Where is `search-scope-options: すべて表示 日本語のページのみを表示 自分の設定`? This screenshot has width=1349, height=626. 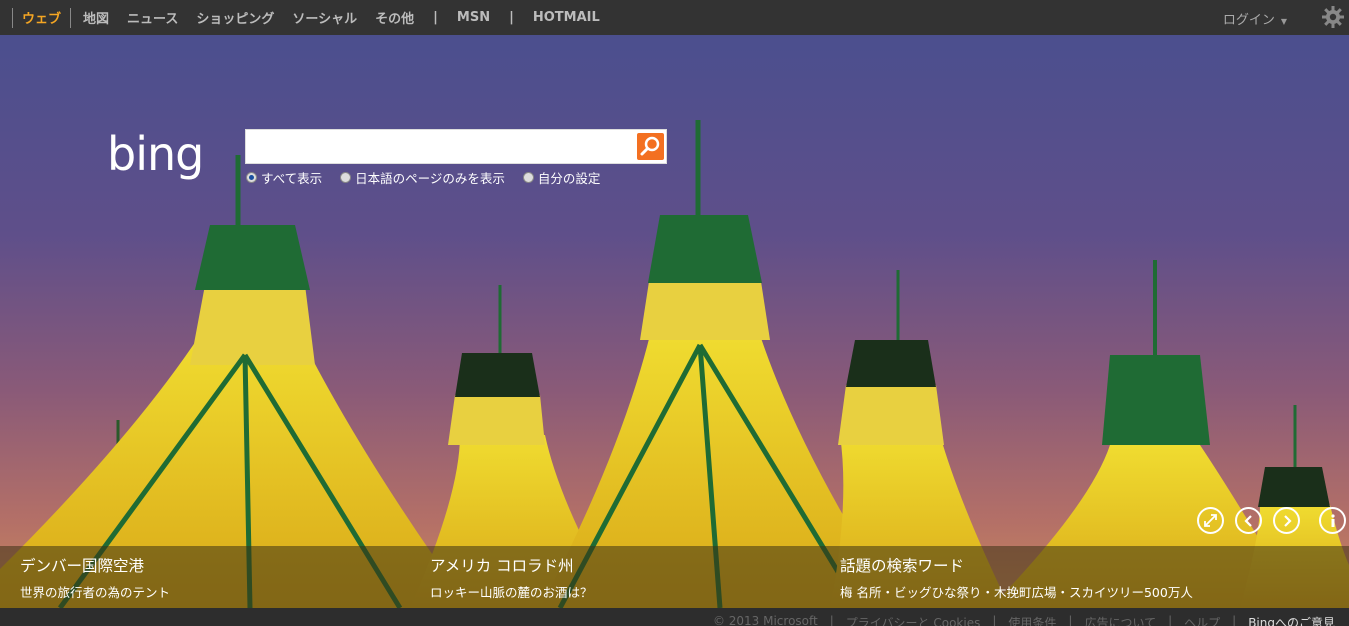
search-scope-options: すべて表示 日本語のページのみを表示 自分の設定 is located at coordinates (423, 177).